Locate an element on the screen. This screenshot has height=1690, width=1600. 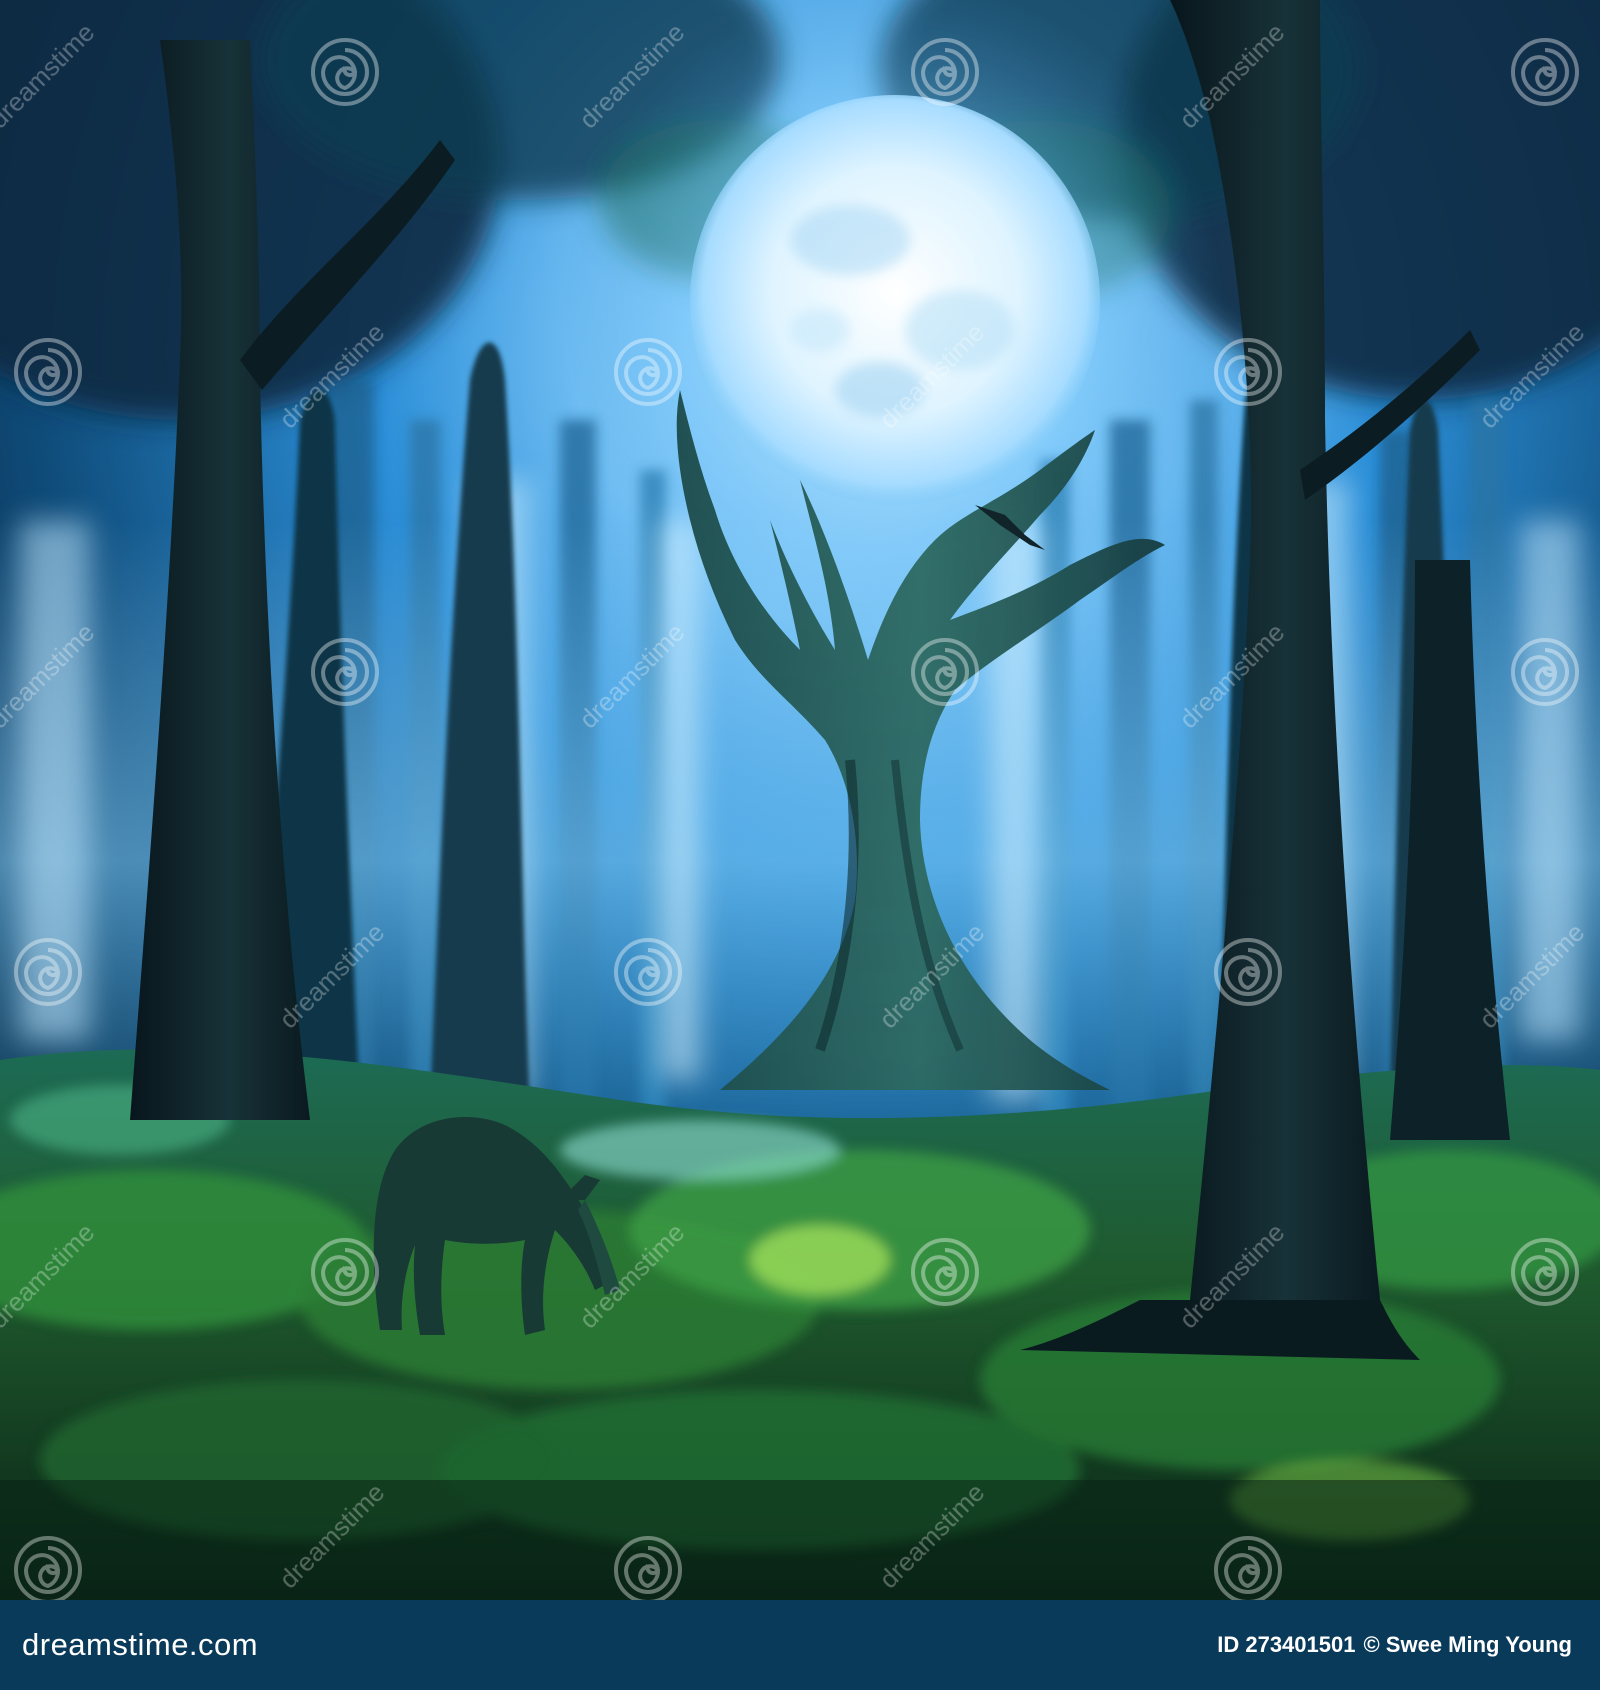
image-credit: ID 273401501 © Swee Ming Young is located at coordinates (1394, 1645).